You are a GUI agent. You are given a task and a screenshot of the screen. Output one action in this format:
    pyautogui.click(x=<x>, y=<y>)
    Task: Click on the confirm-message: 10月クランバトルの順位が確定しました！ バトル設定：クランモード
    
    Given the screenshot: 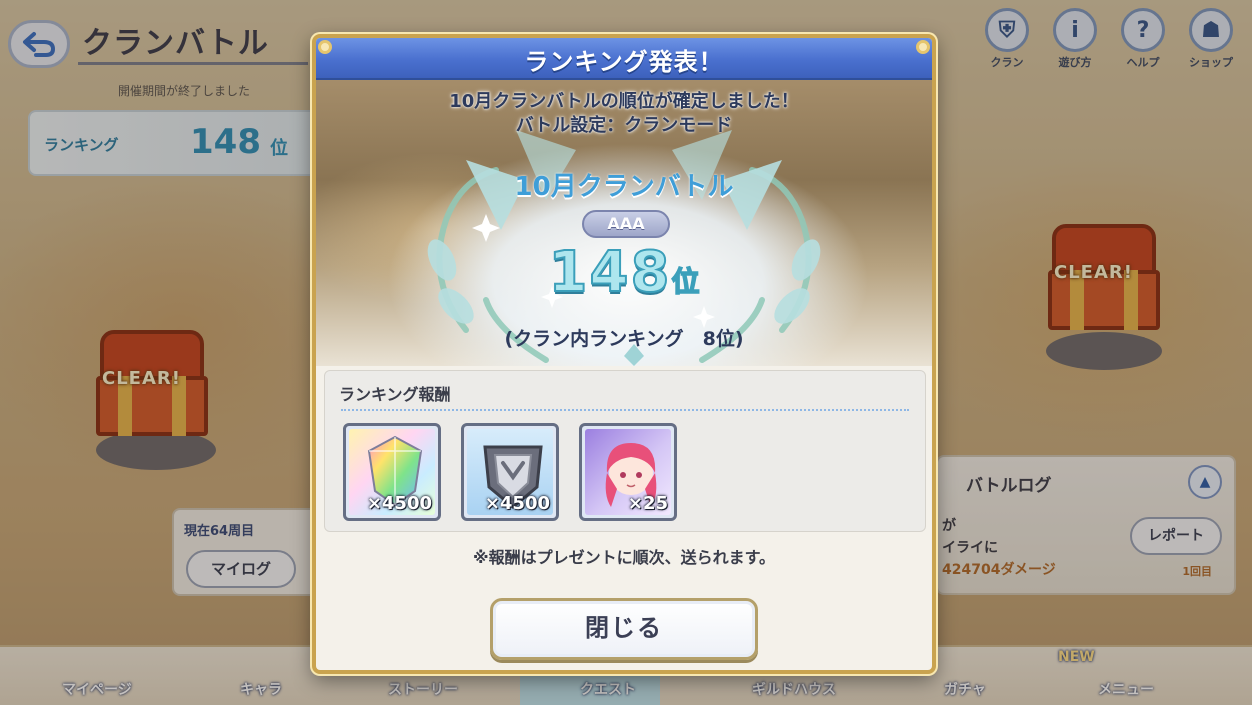 What is the action you would take?
    pyautogui.click(x=624, y=114)
    